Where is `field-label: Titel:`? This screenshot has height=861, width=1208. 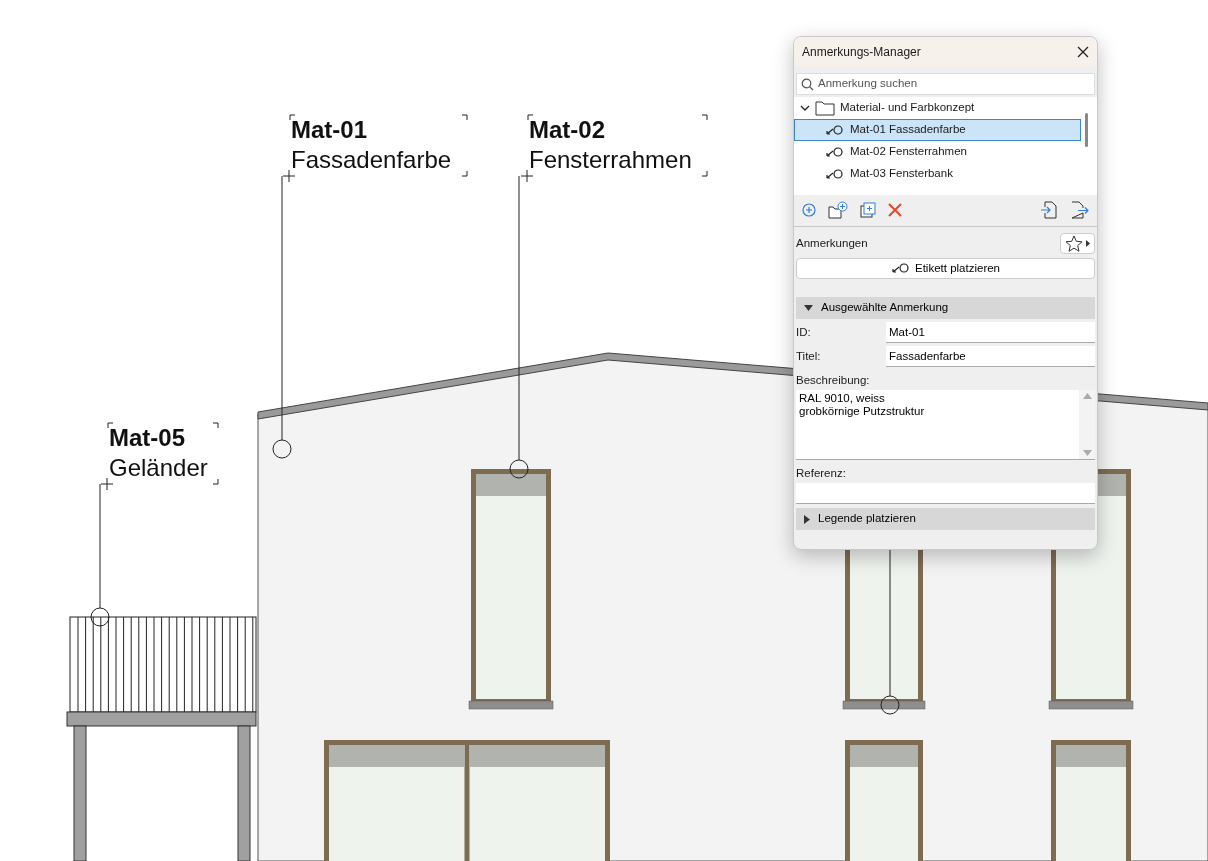
field-label: Titel: is located at coordinates (809, 356).